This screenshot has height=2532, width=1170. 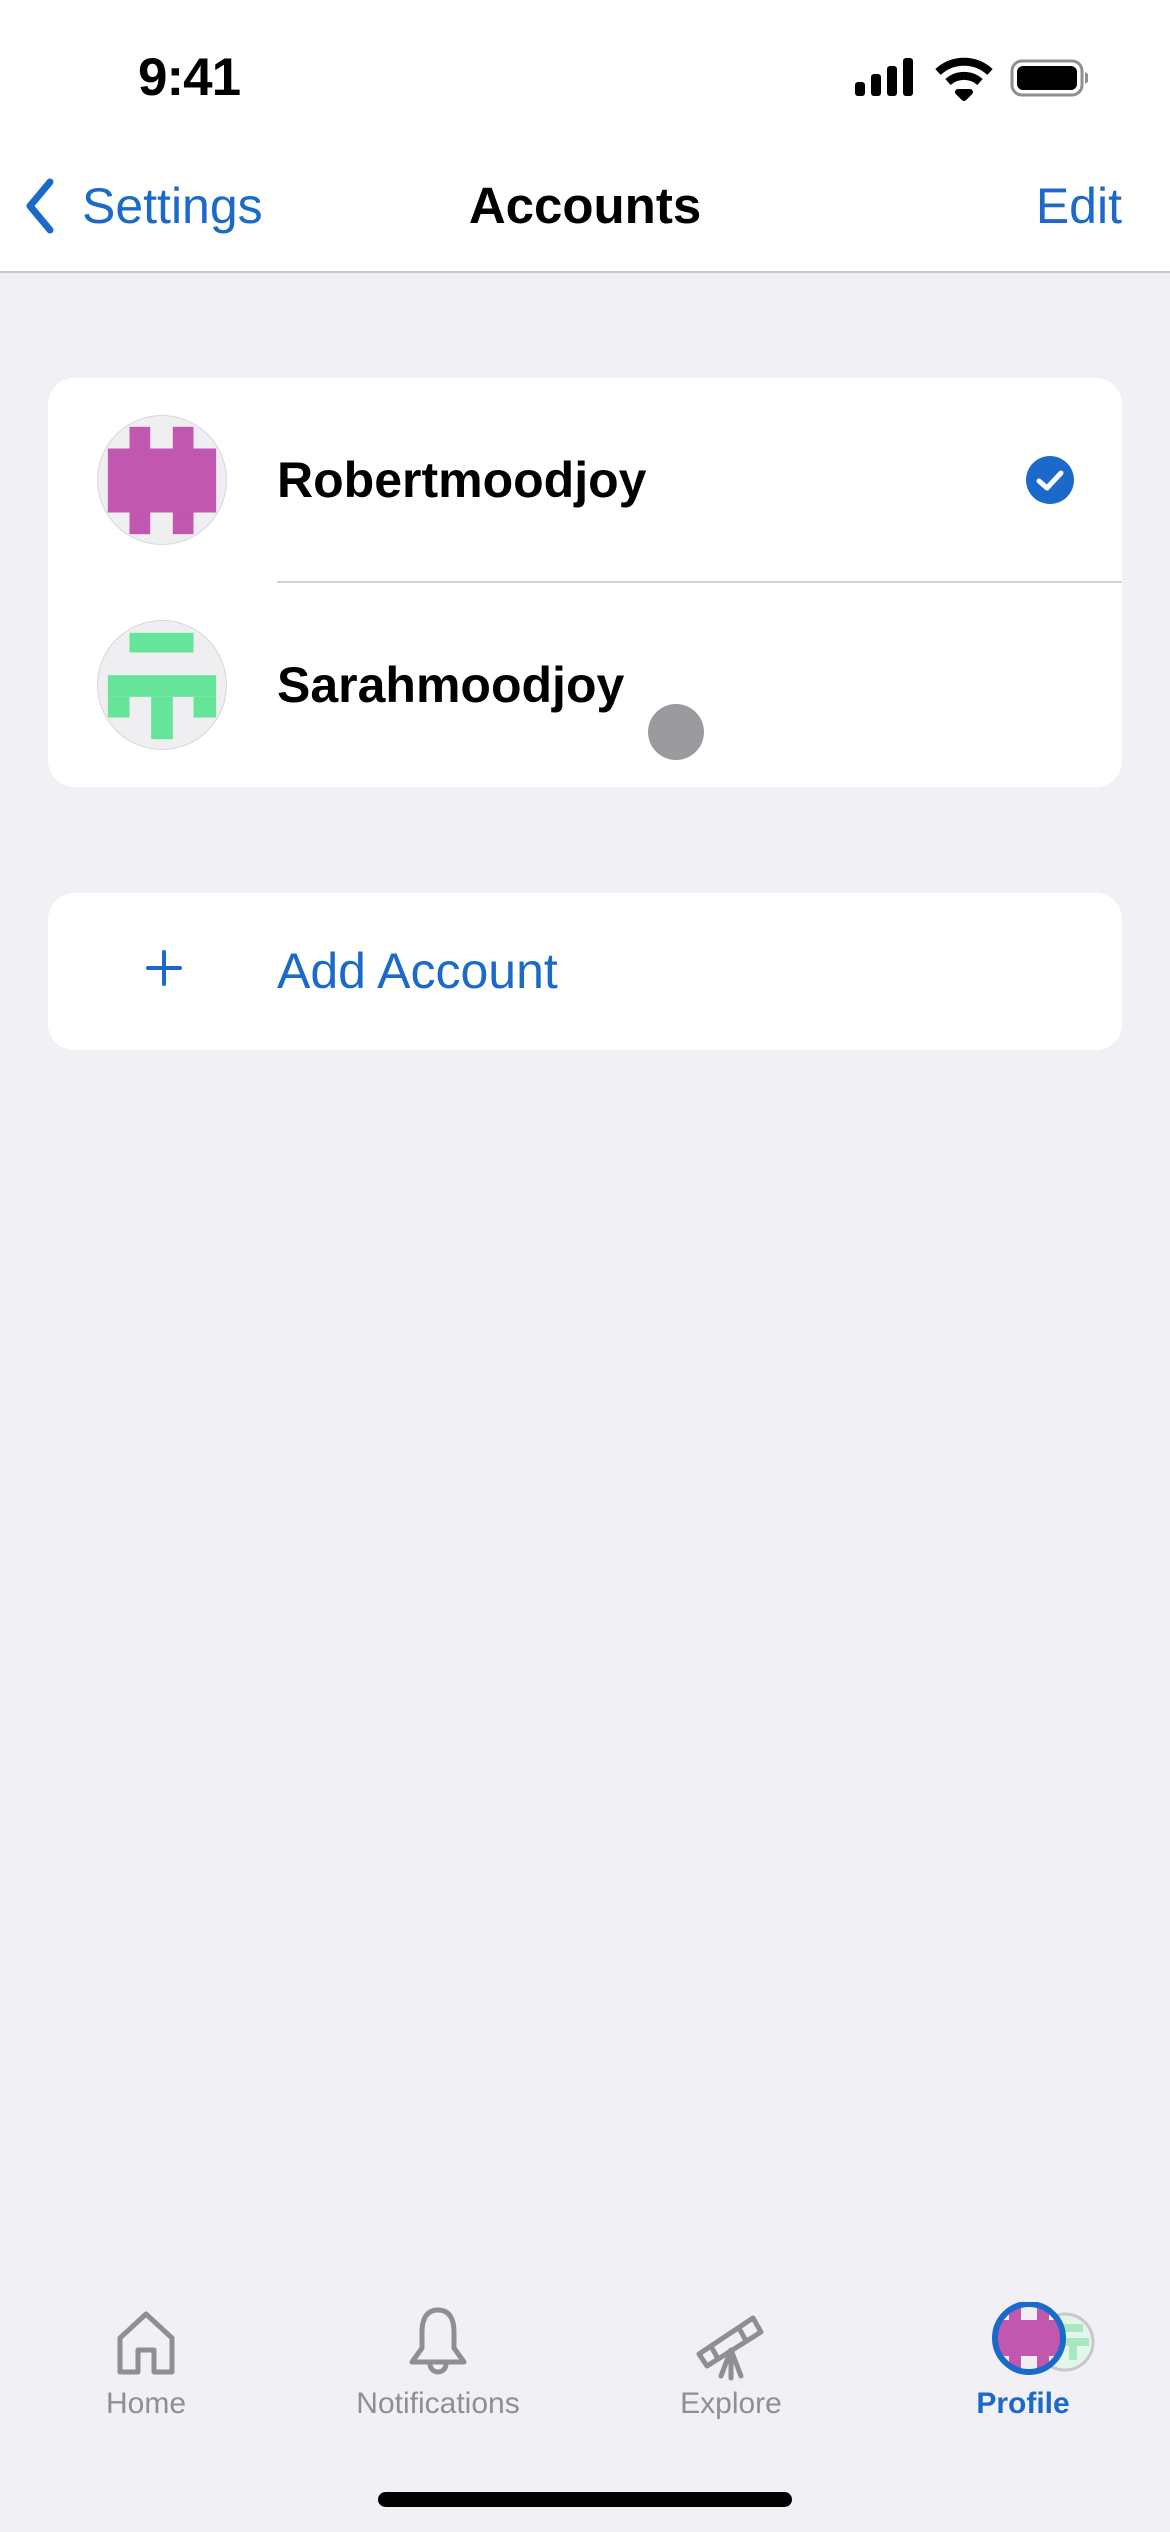 I want to click on tab-notifications: Notifications, so click(x=438, y=2355).